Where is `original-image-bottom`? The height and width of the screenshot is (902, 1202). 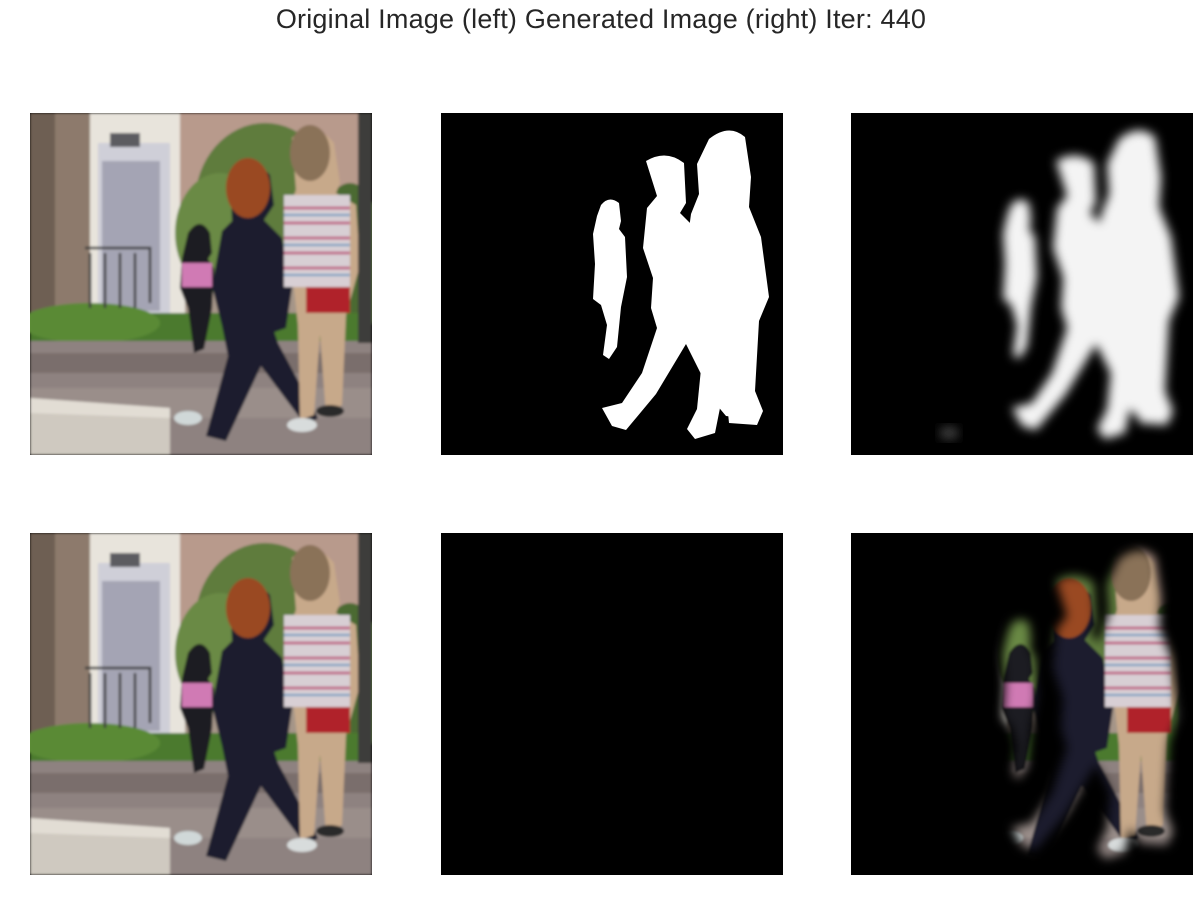 original-image-bottom is located at coordinates (201, 704).